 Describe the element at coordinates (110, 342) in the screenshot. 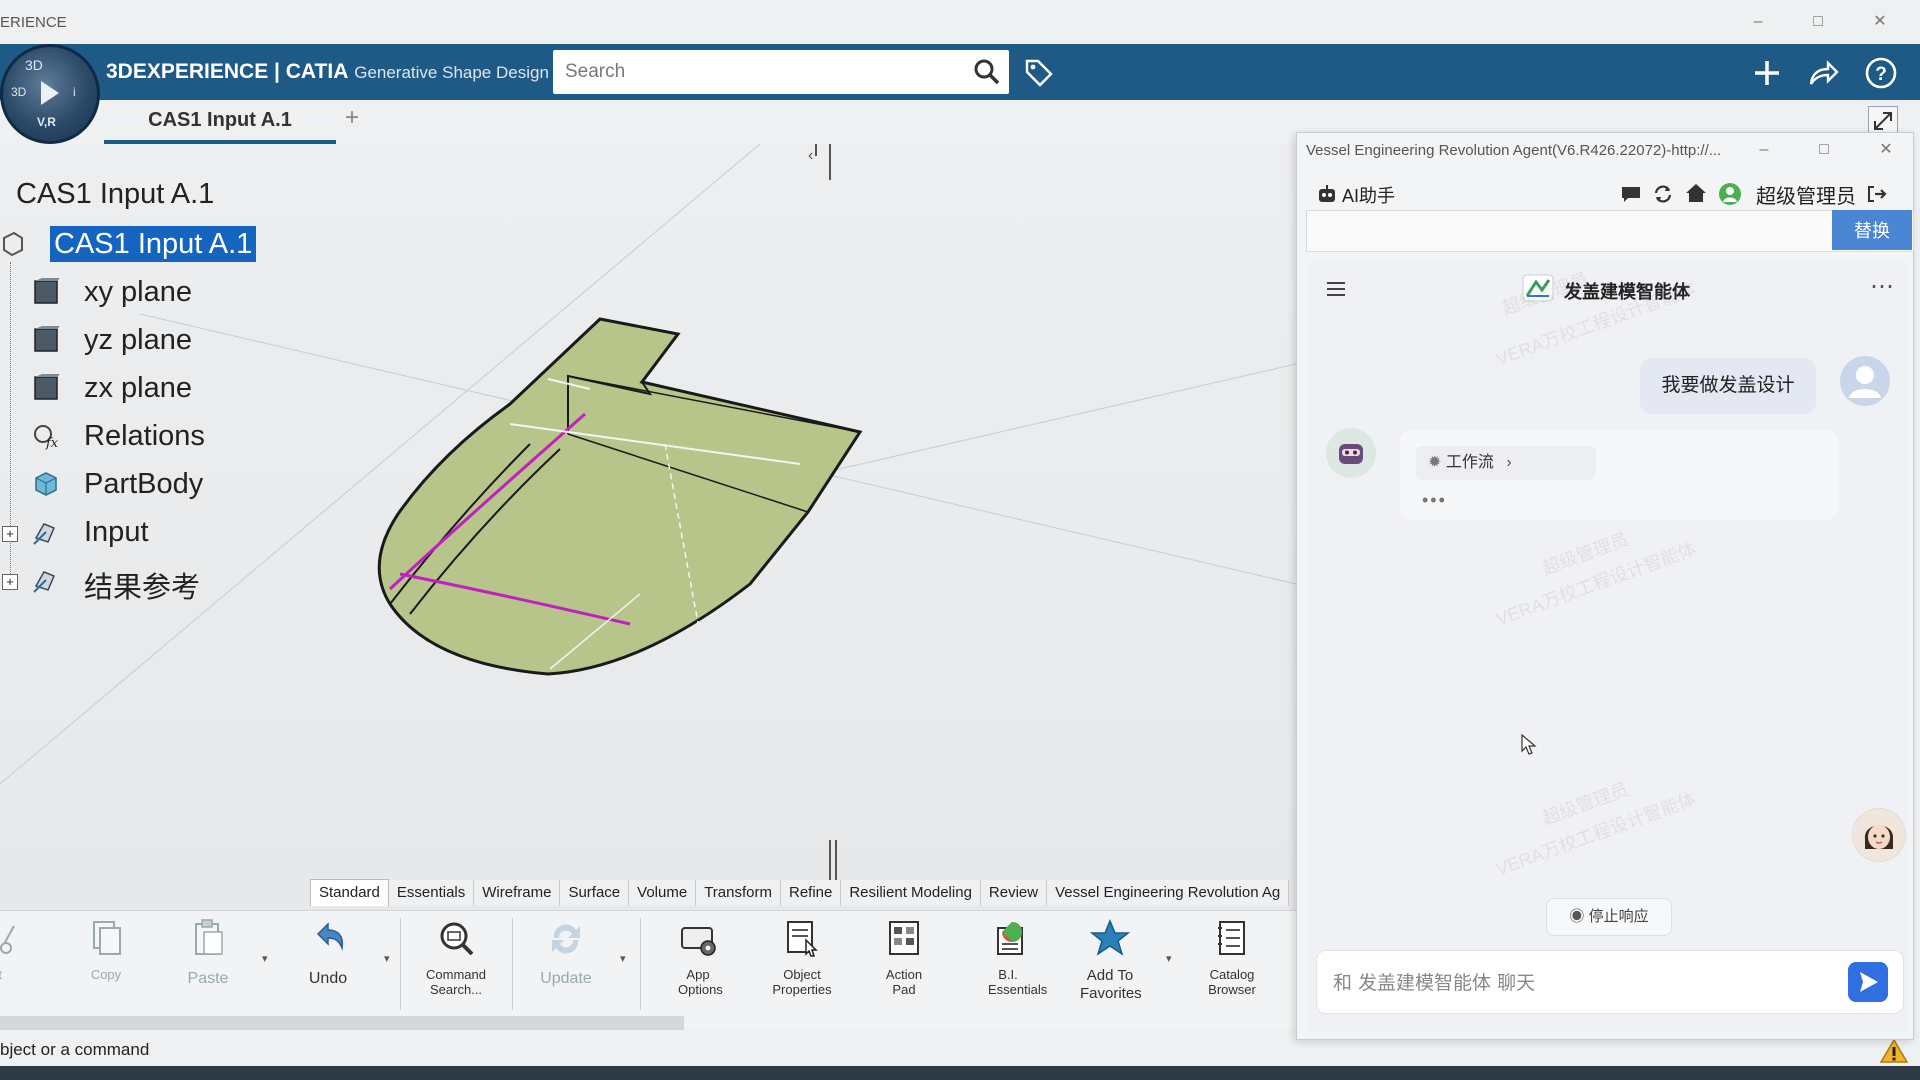

I see `tree-item-yz-plane: yz plane` at that location.